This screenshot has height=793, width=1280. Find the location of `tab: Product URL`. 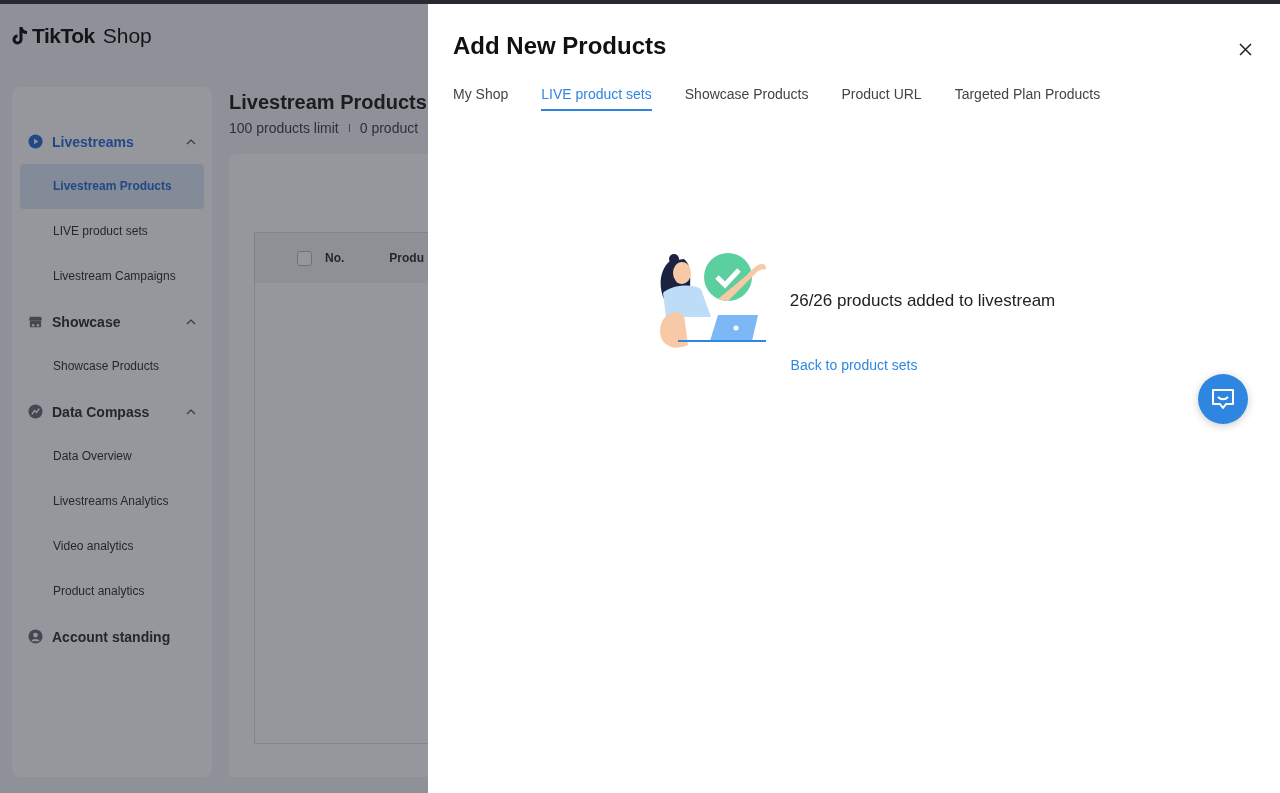

tab: Product URL is located at coordinates (881, 98).